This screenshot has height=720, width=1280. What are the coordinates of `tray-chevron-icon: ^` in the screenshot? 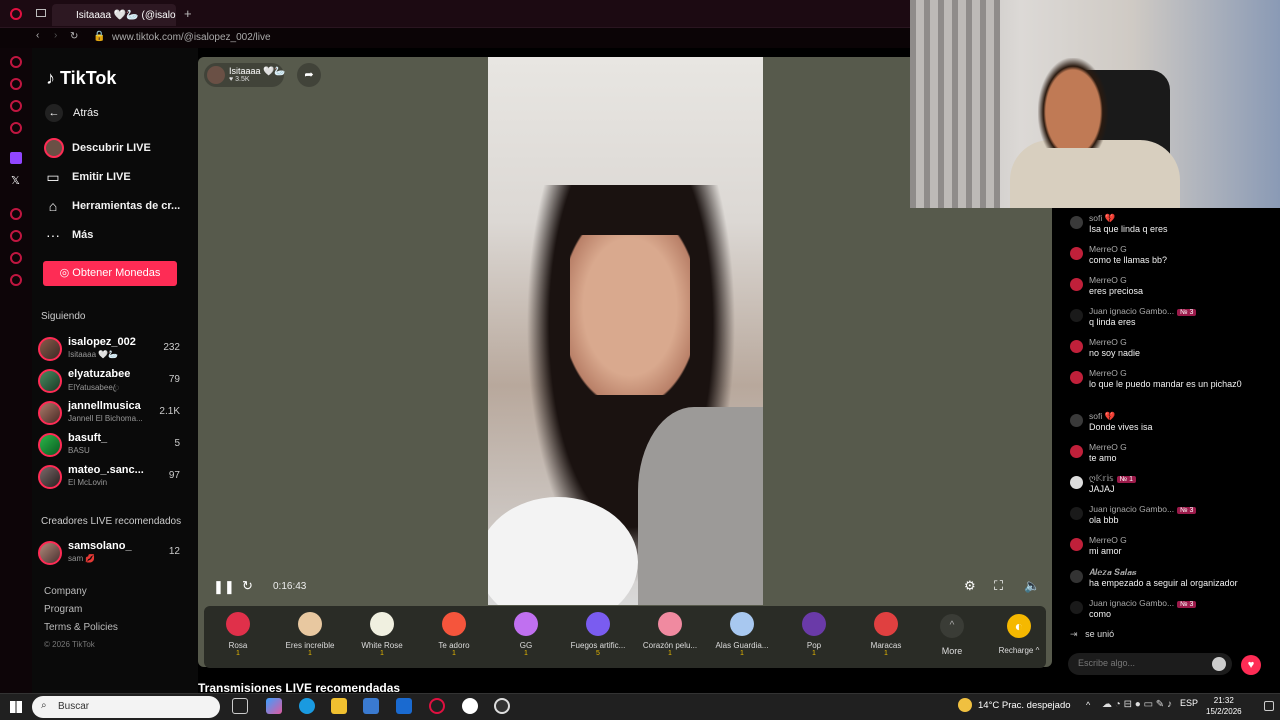 It's located at (1088, 705).